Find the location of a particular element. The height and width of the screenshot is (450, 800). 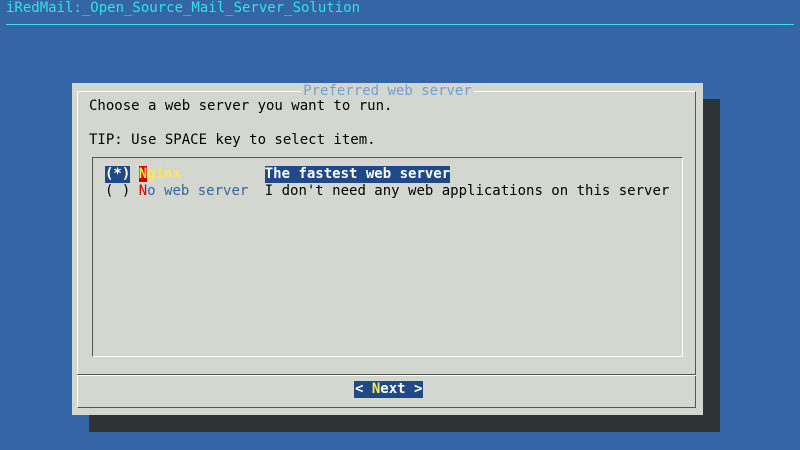

menu-item-tag-text: ginx is located at coordinates (164, 174).